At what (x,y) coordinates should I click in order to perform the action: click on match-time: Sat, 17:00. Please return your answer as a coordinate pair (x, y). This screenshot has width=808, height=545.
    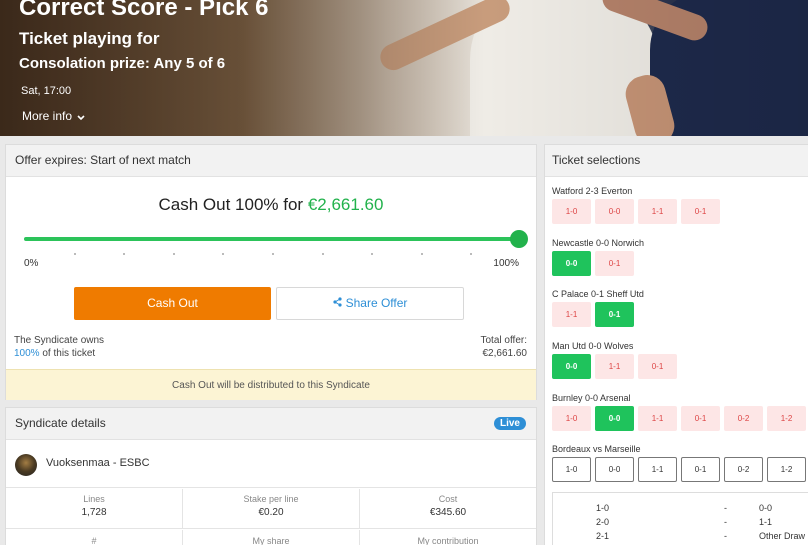
    Looking at the image, I should click on (46, 91).